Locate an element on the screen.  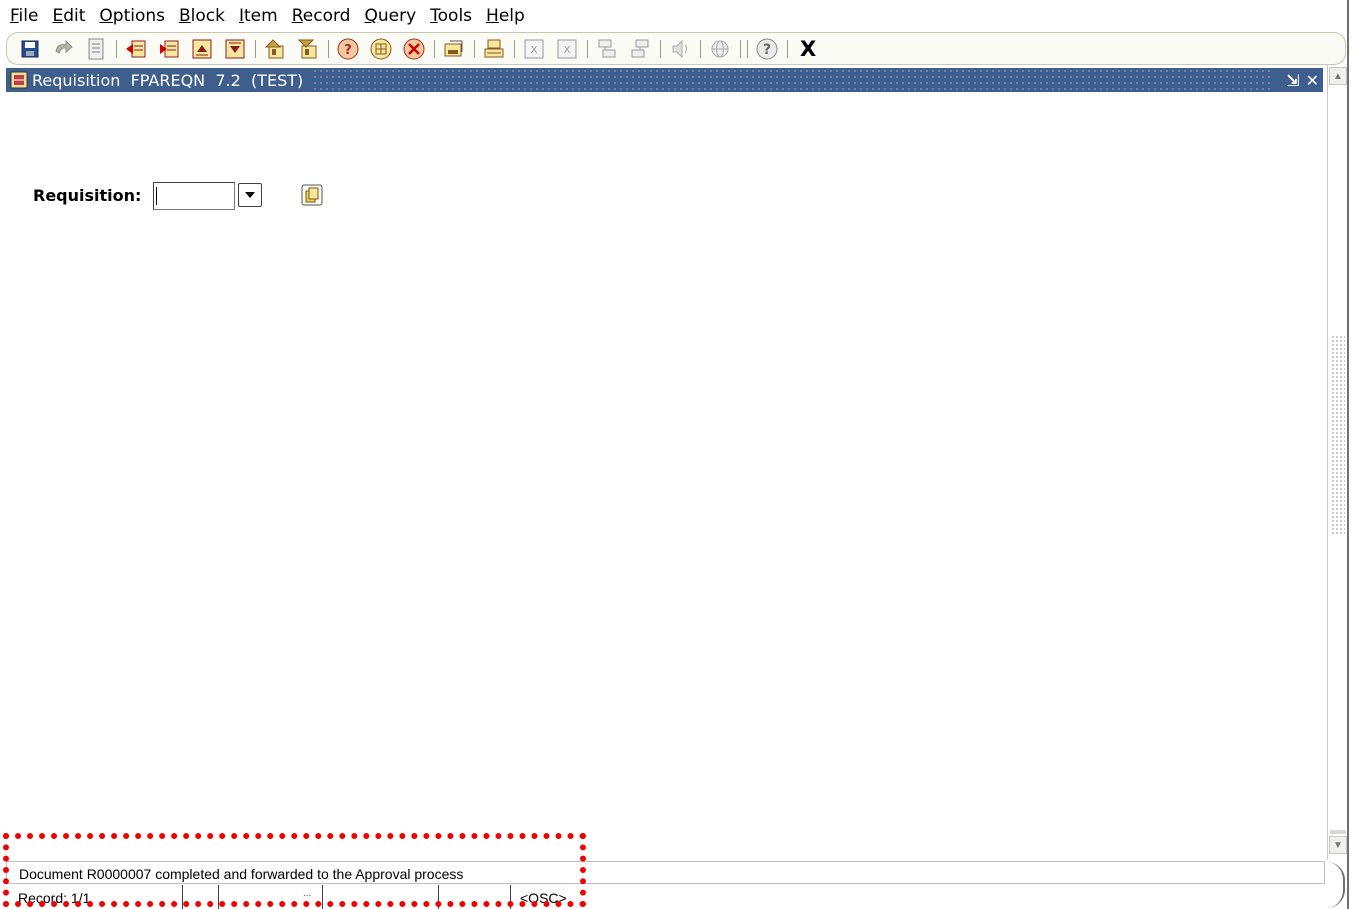
help-icon: ? is located at coordinates (767, 49).